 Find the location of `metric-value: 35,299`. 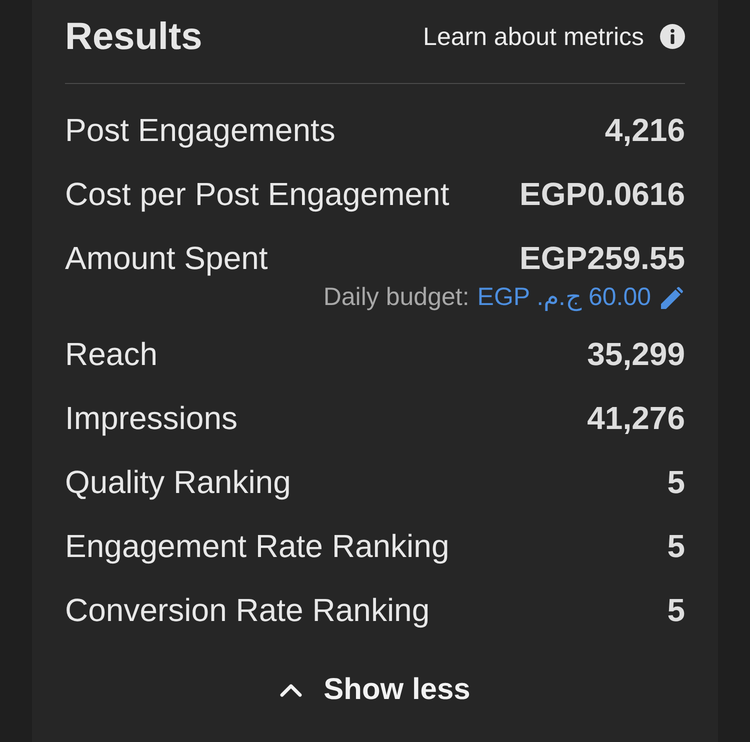

metric-value: 35,299 is located at coordinates (636, 354).